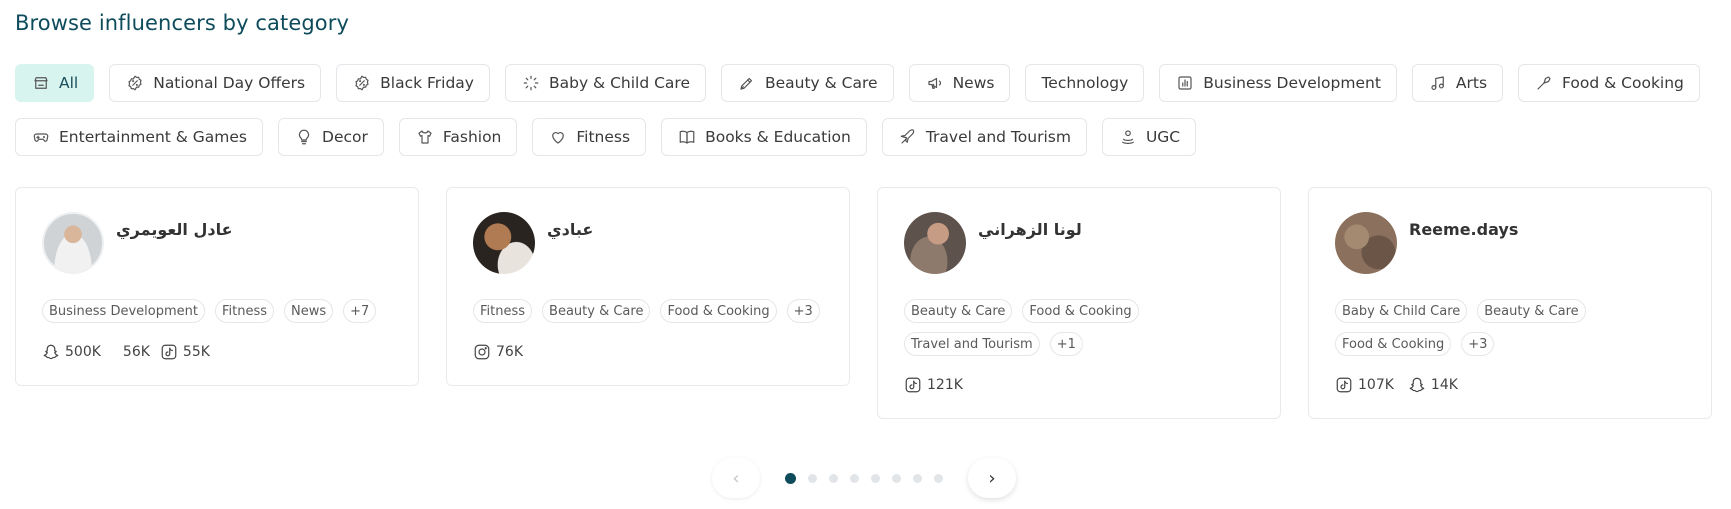 Image resolution: width=1731 pixels, height=509 pixels. I want to click on category-chip-label: Technology, so click(1085, 83).